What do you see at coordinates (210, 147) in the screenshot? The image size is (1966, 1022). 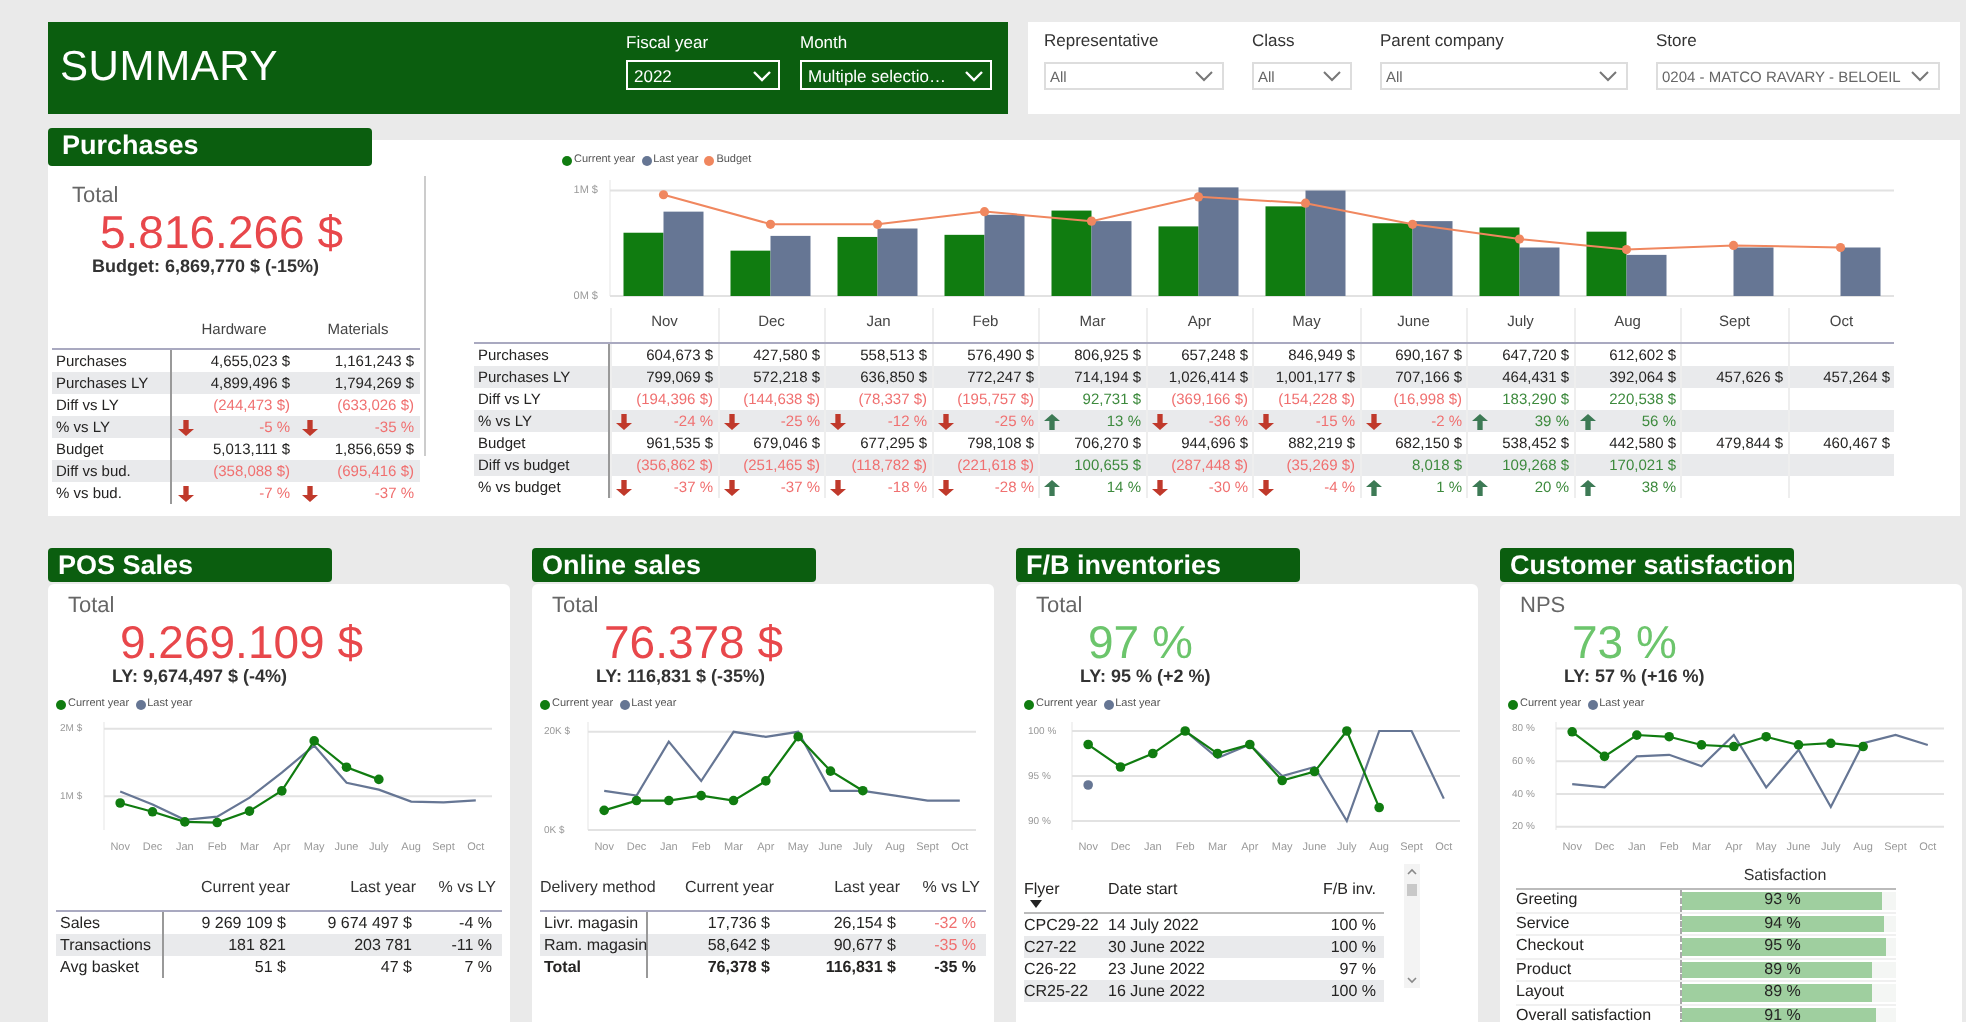 I see `section-title: Purchases` at bounding box center [210, 147].